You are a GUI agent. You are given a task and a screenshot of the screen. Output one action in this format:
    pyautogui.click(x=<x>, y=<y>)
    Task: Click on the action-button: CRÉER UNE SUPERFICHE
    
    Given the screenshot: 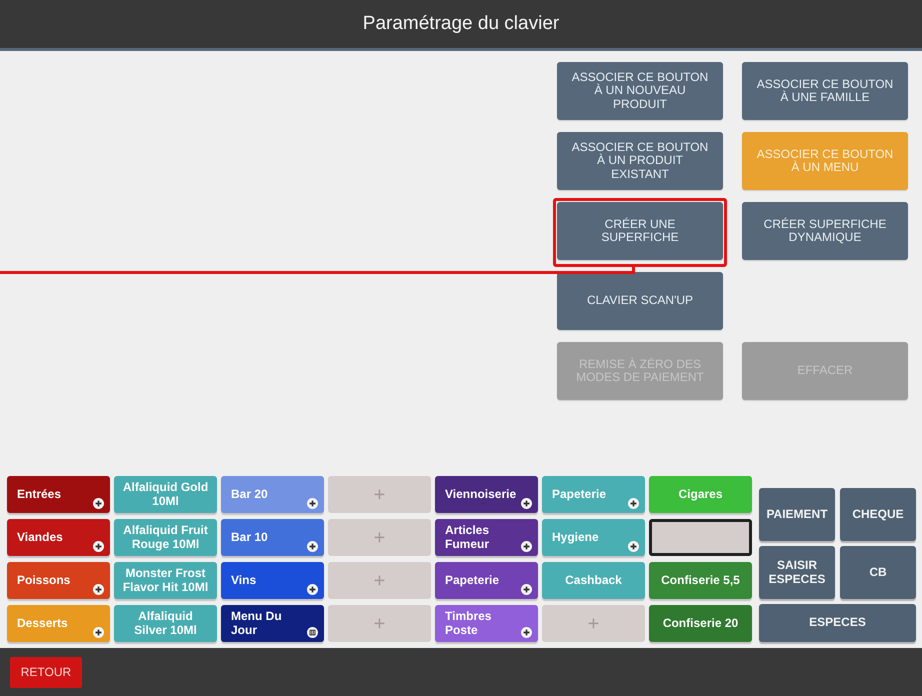 What is the action you would take?
    pyautogui.click(x=640, y=231)
    